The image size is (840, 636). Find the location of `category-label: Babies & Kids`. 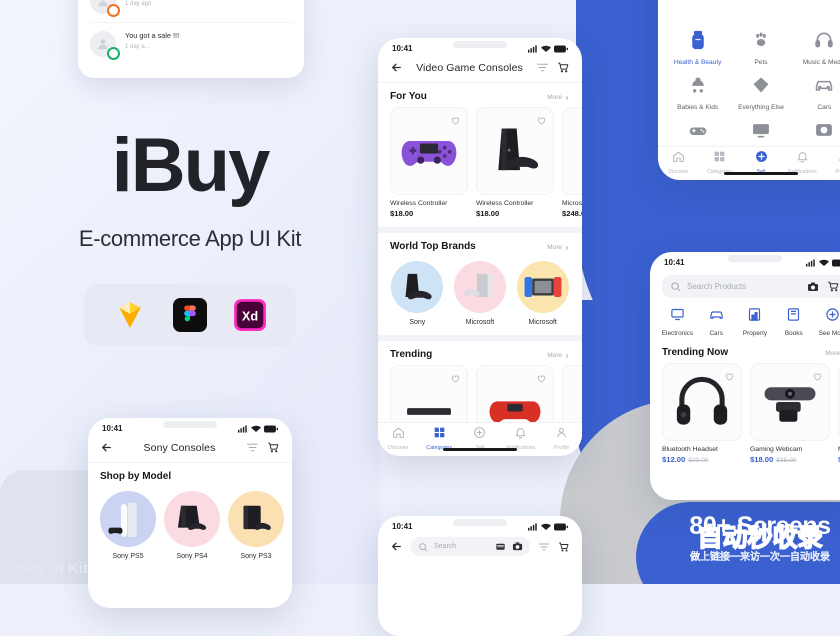

category-label: Babies & Kids is located at coordinates (698, 107).